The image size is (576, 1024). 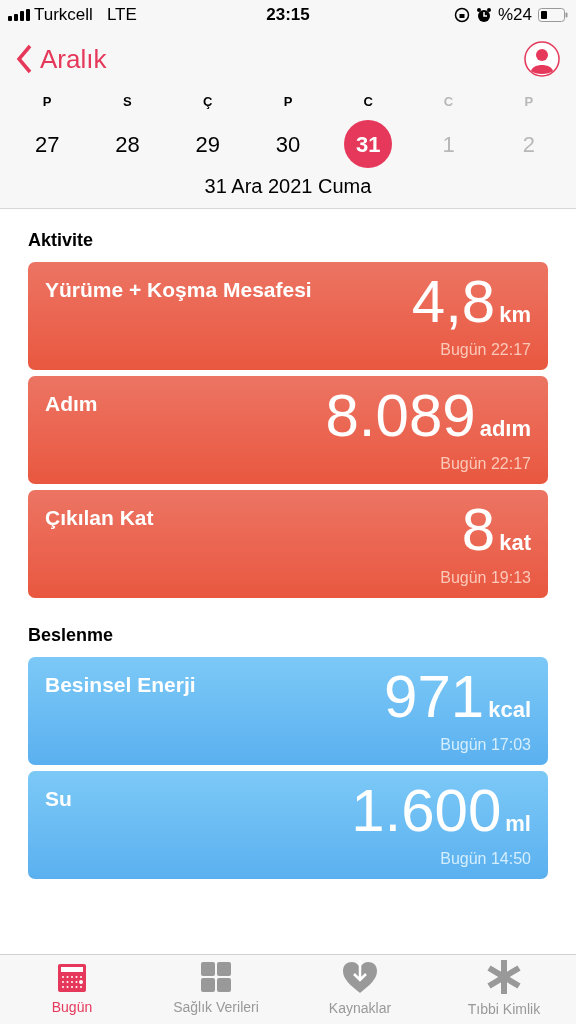 What do you see at coordinates (216, 977) in the screenshot?
I see `grid-icon` at bounding box center [216, 977].